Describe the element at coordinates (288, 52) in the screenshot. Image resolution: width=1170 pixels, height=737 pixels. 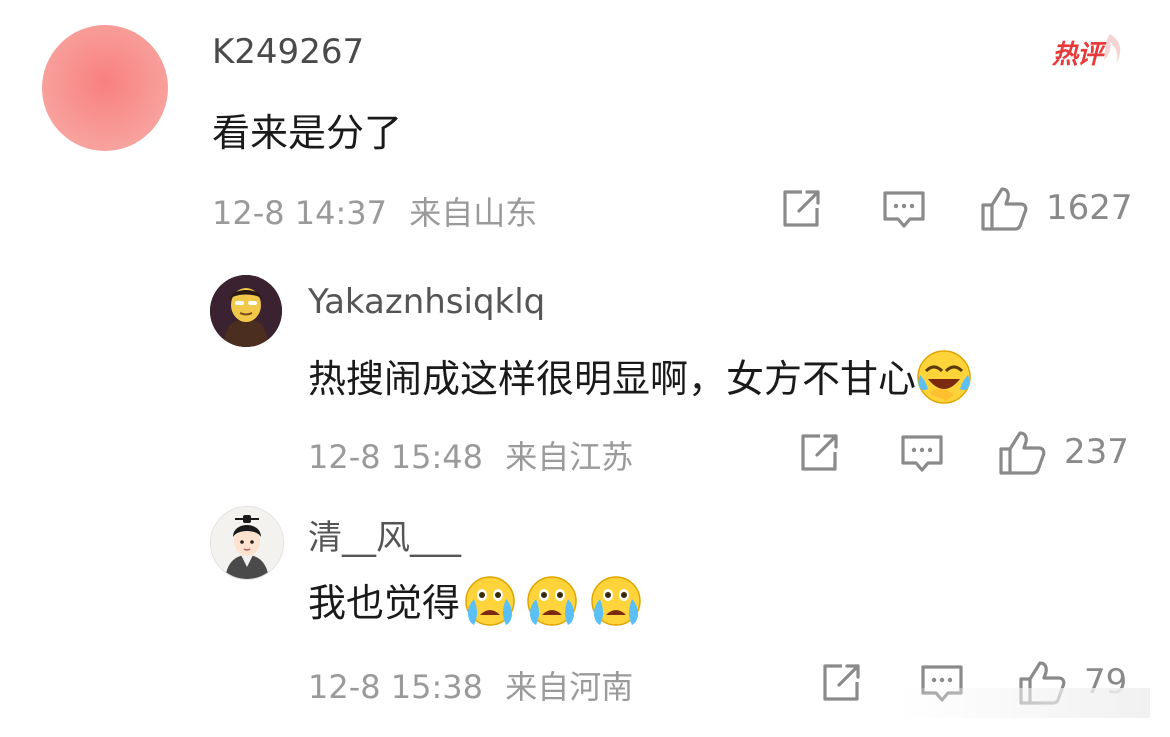
I see `comment-username: K249267` at that location.